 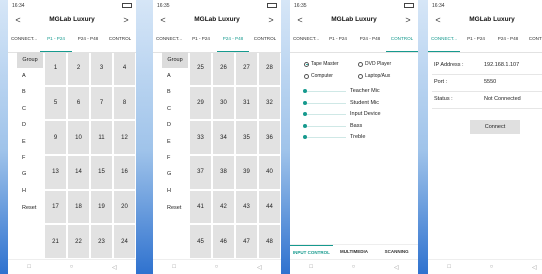 I want to click on position-cell: 7, so click(x=101, y=103).